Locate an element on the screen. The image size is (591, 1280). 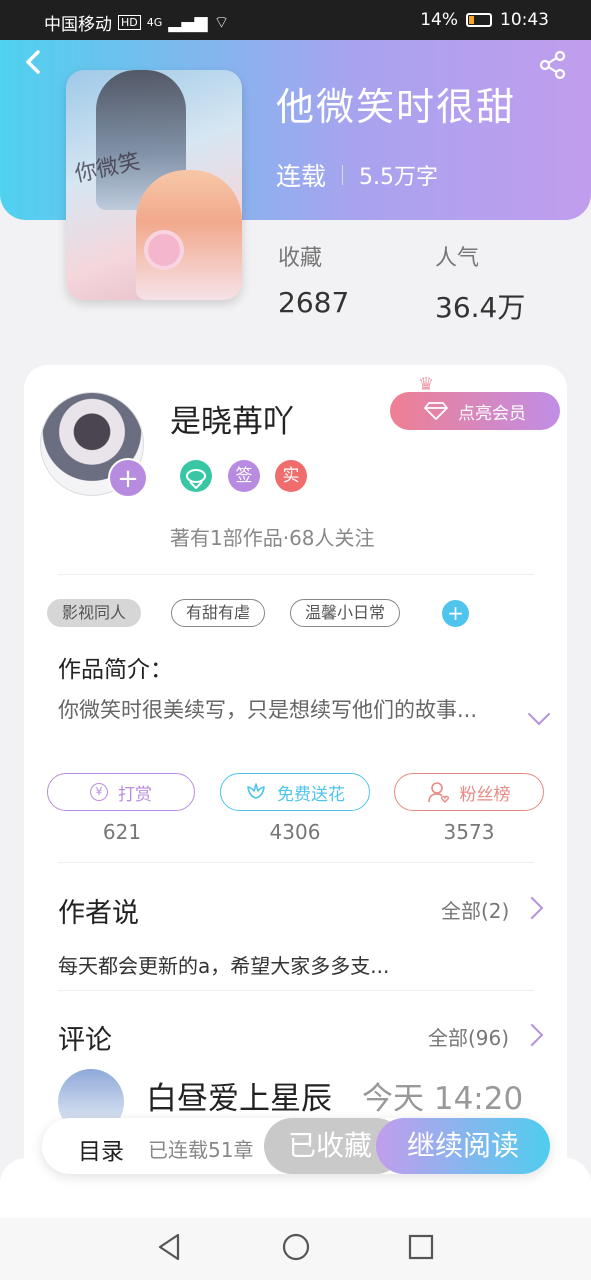
back-icon is located at coordinates (34, 62).